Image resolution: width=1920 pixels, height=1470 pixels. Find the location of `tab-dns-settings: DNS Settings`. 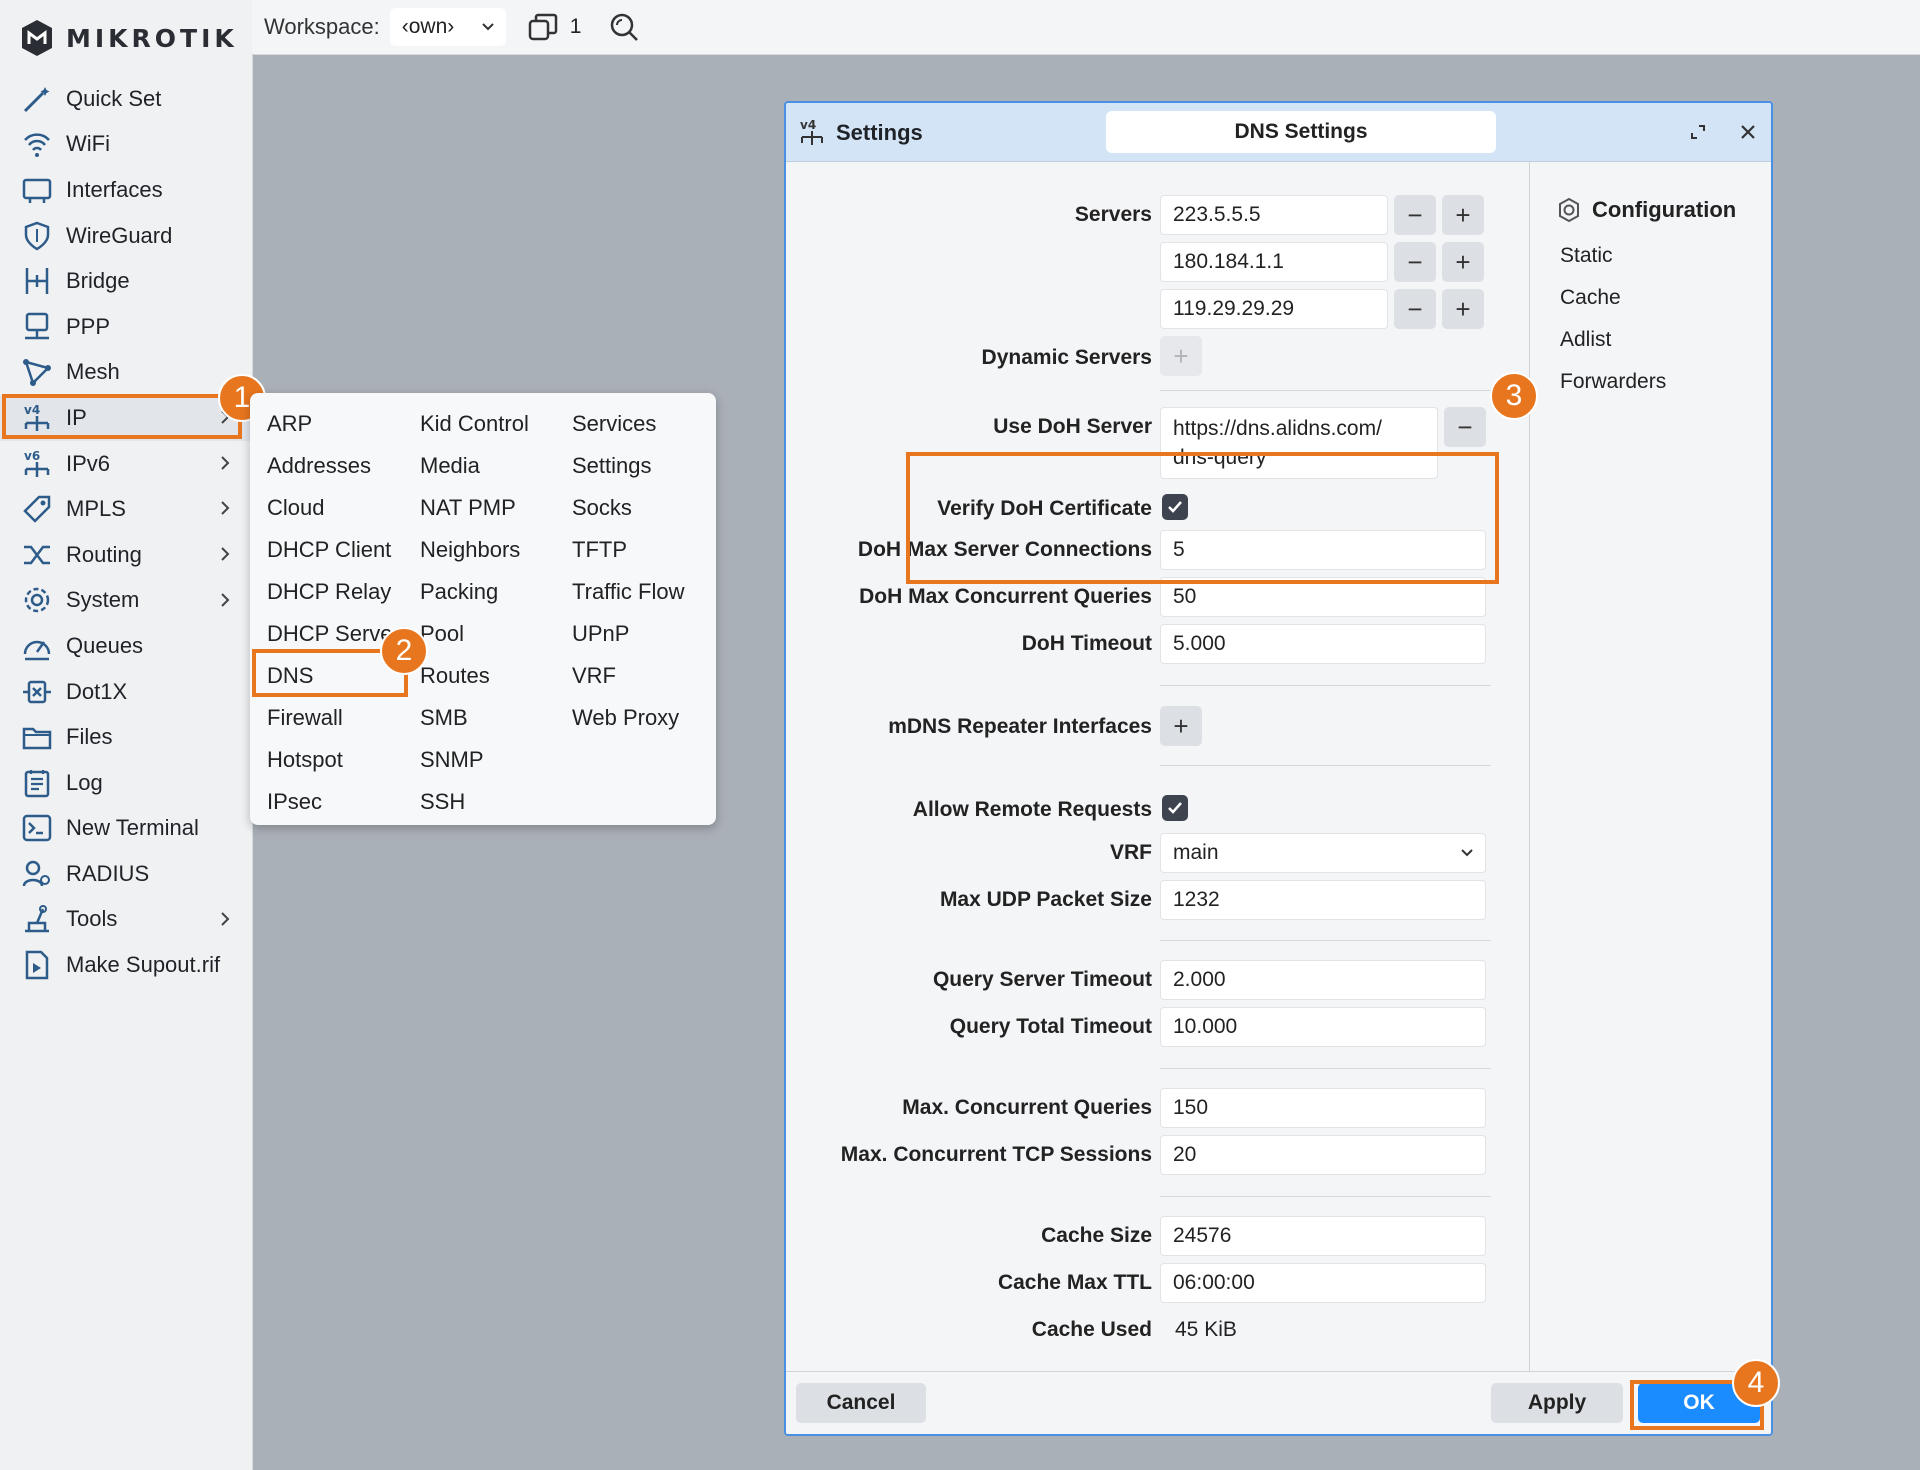

tab-dns-settings: DNS Settings is located at coordinates (1301, 132).